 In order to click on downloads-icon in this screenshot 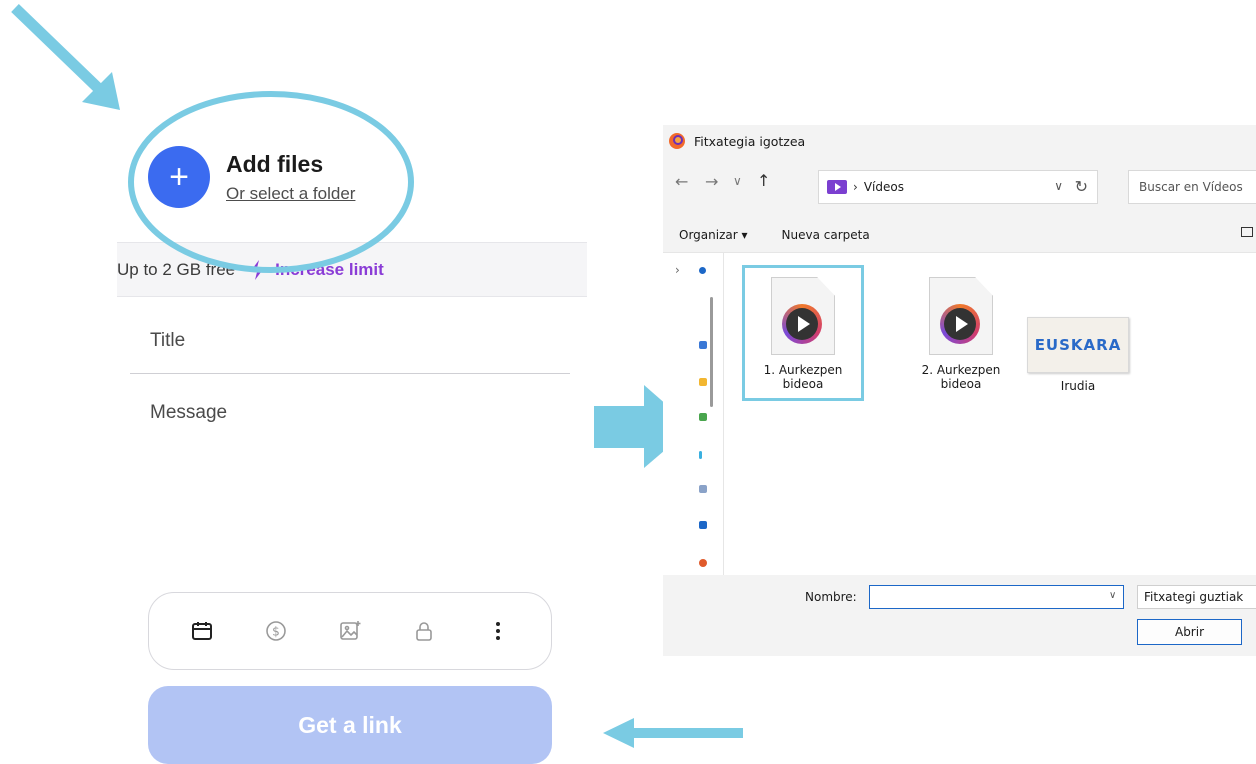, I will do `click(703, 525)`.